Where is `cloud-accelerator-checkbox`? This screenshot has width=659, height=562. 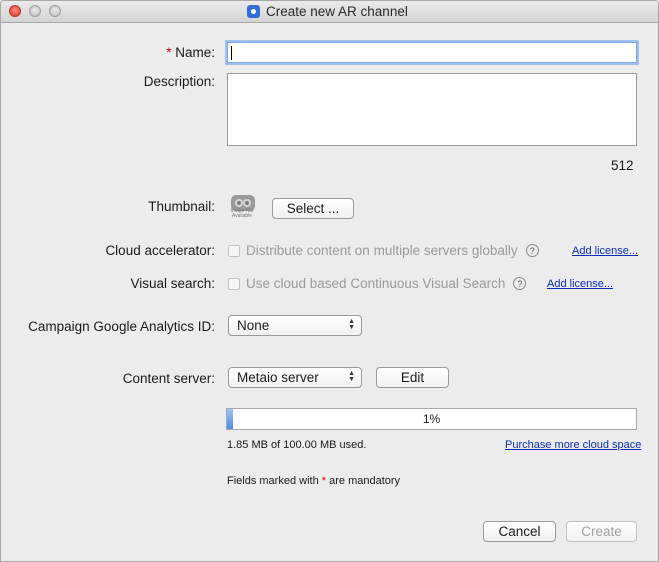 cloud-accelerator-checkbox is located at coordinates (234, 250).